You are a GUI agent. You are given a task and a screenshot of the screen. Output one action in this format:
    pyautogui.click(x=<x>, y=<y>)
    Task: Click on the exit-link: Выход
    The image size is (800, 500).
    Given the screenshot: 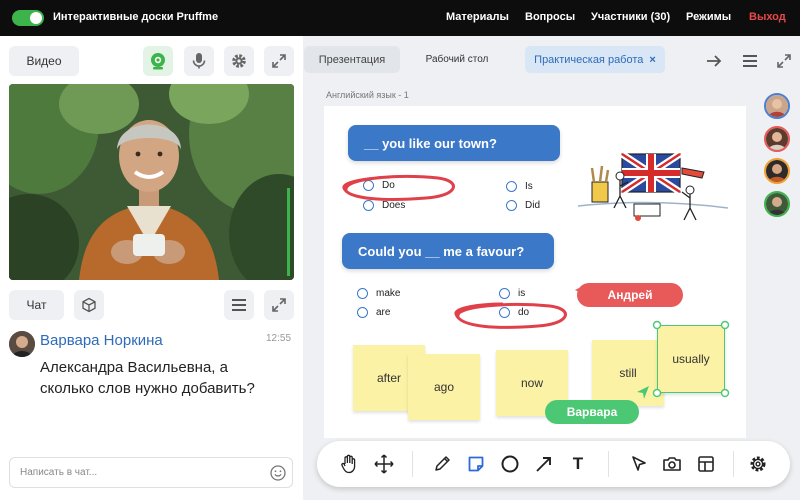 What is the action you would take?
    pyautogui.click(x=767, y=17)
    